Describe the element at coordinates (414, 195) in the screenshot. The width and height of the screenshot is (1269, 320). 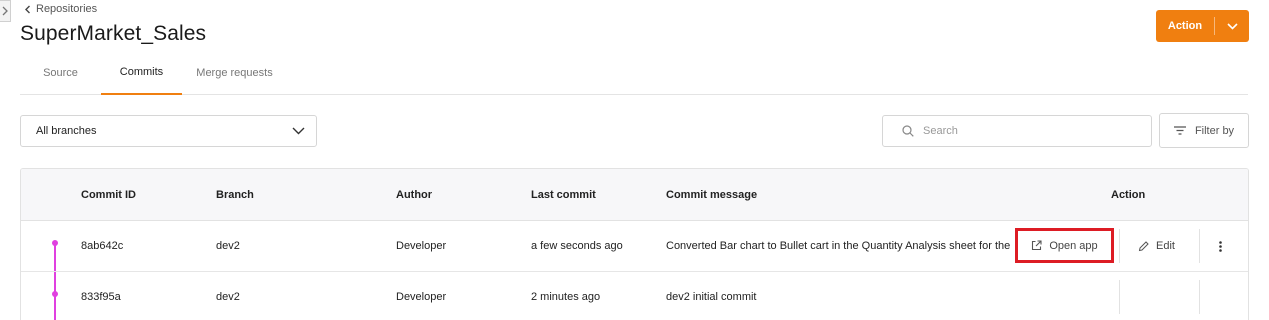
I see `column-header-author: Author` at that location.